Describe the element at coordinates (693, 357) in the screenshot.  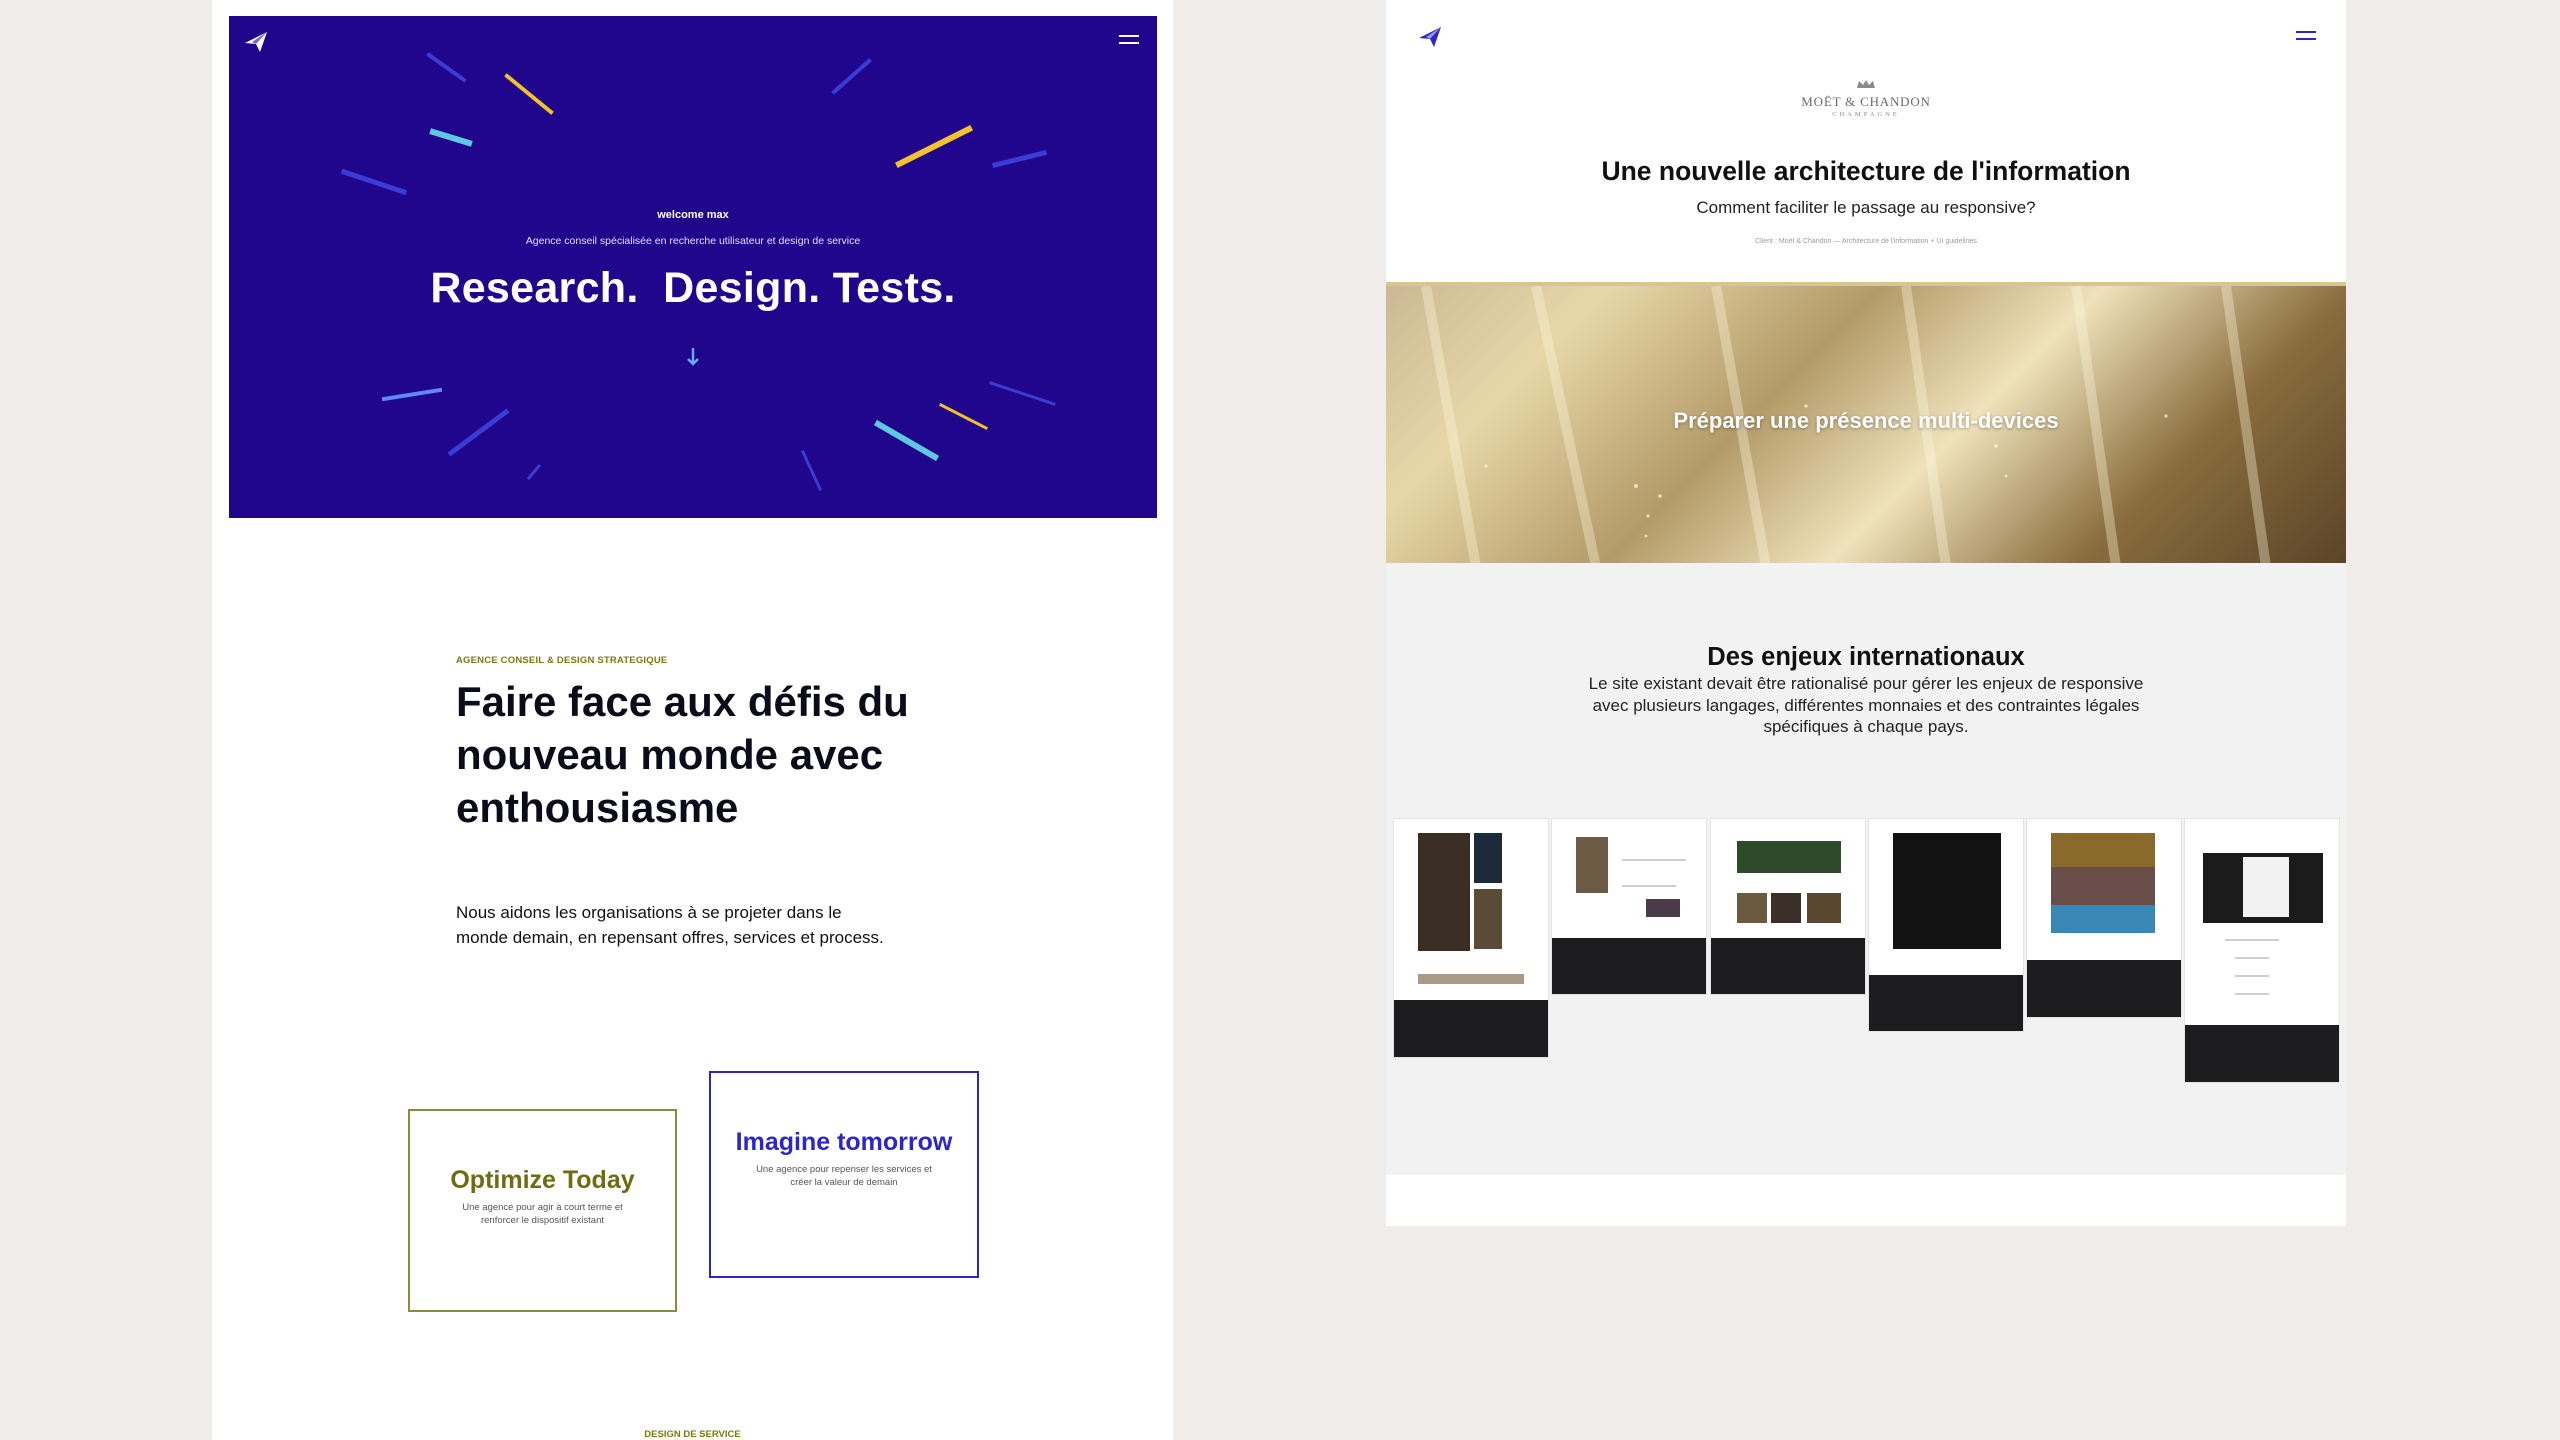
I see `arrow-down-icon` at that location.